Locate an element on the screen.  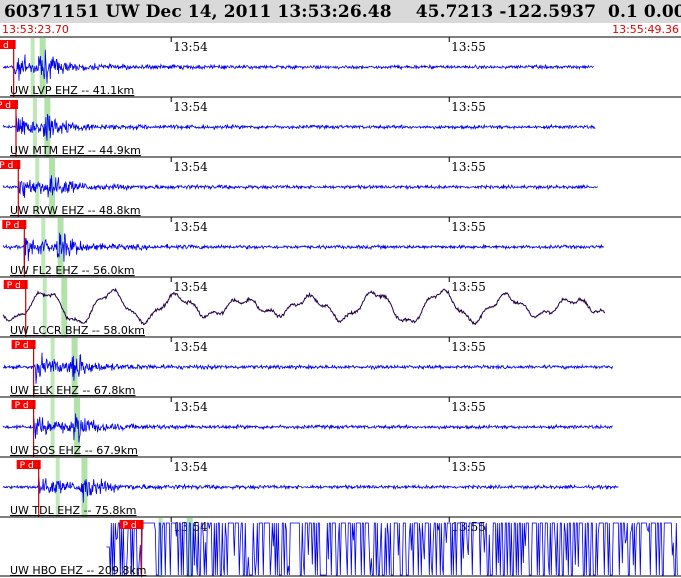
station-panel: 13:54 13:55 P d UW RVW EHZ -- 48.8km is located at coordinates (340, 186).